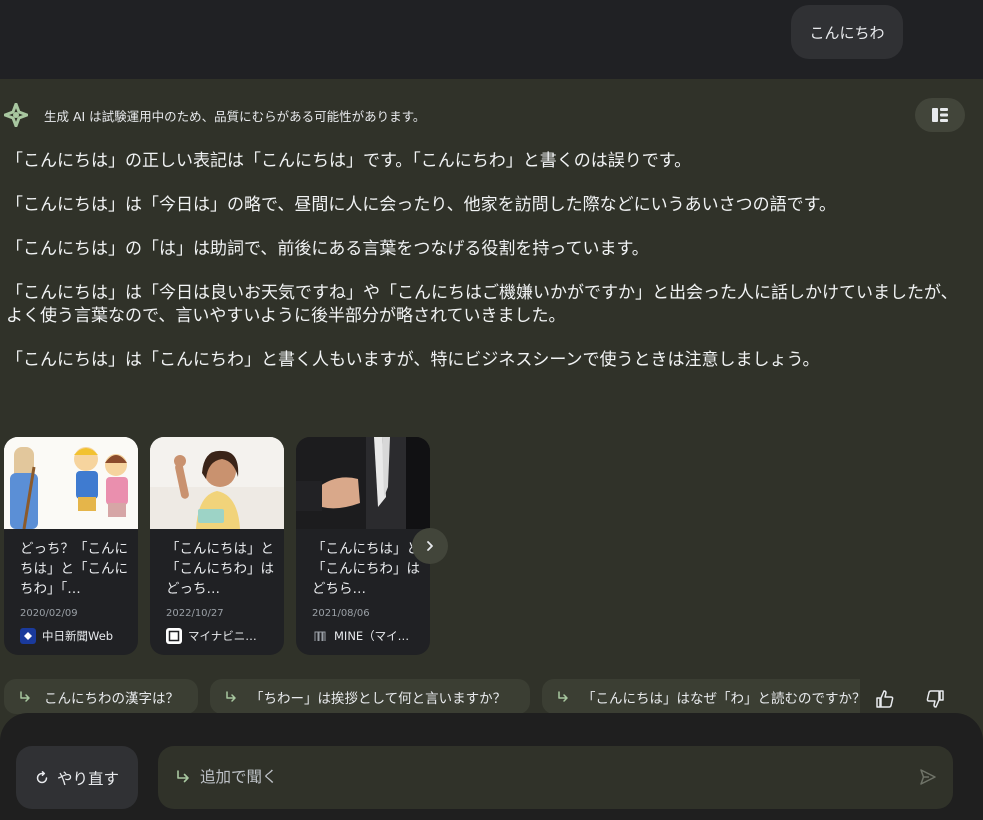  What do you see at coordinates (935, 699) in the screenshot?
I see `thumbs-down-icon` at bounding box center [935, 699].